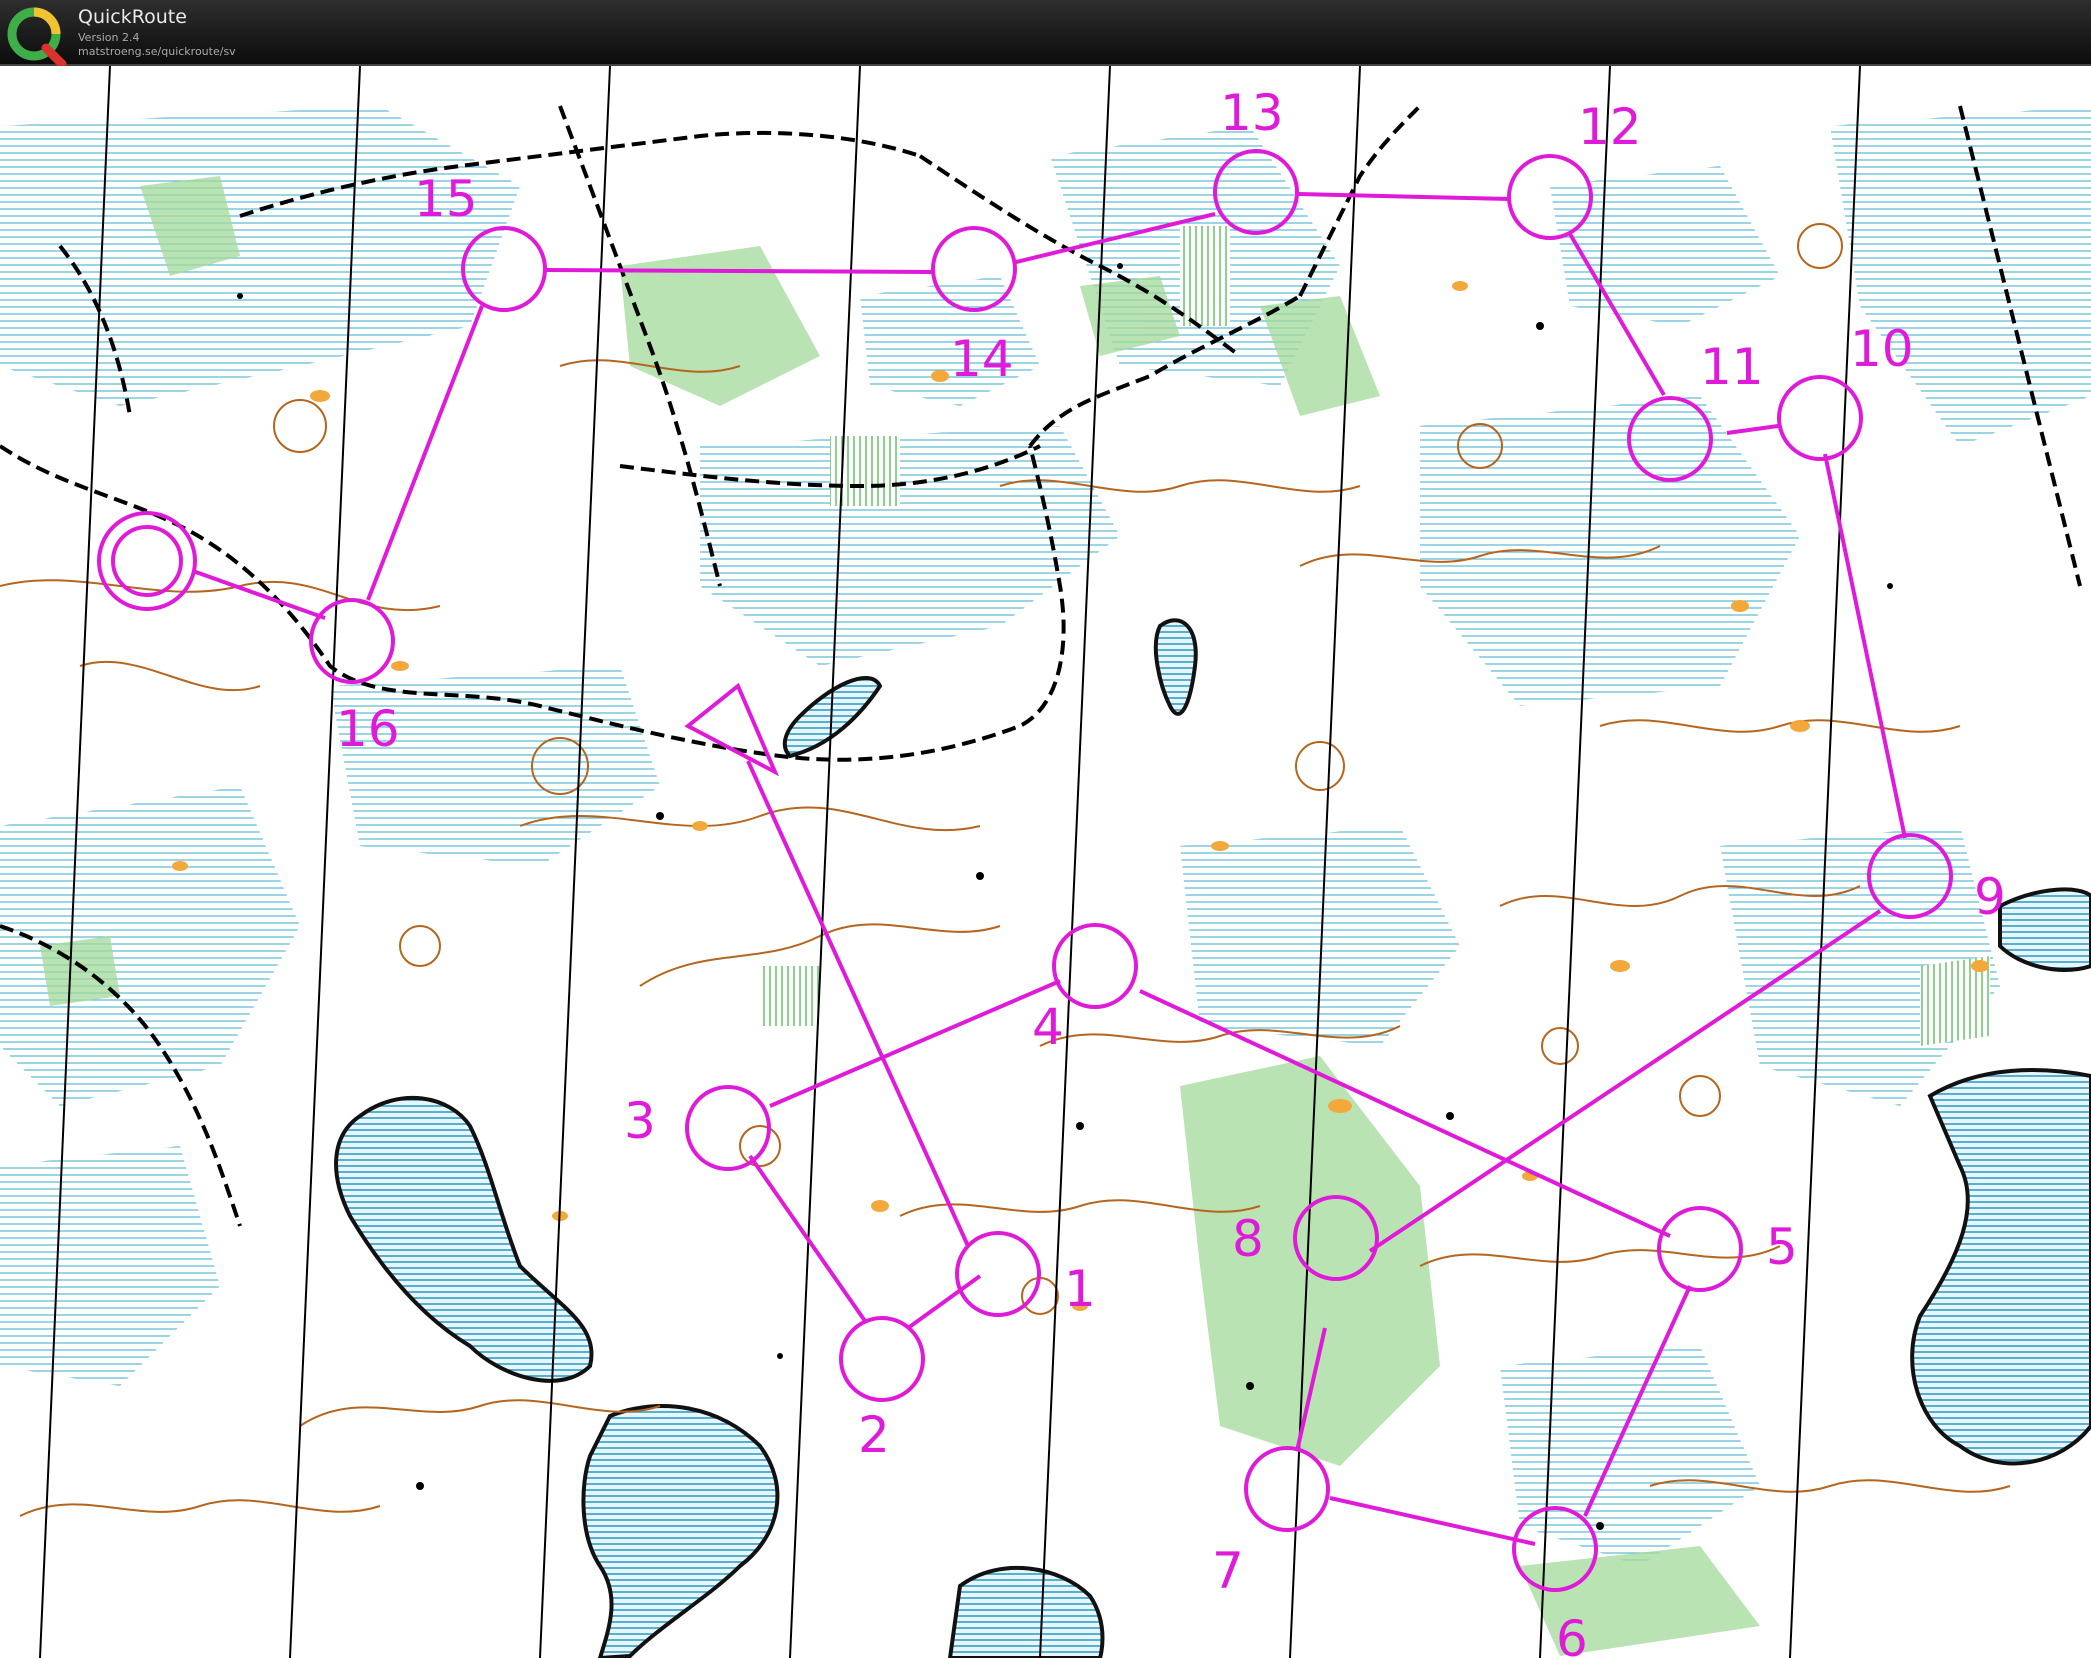 The height and width of the screenshot is (1658, 2091). Describe the element at coordinates (1228, 1571) in the screenshot. I see `control-number-7: 7` at that location.